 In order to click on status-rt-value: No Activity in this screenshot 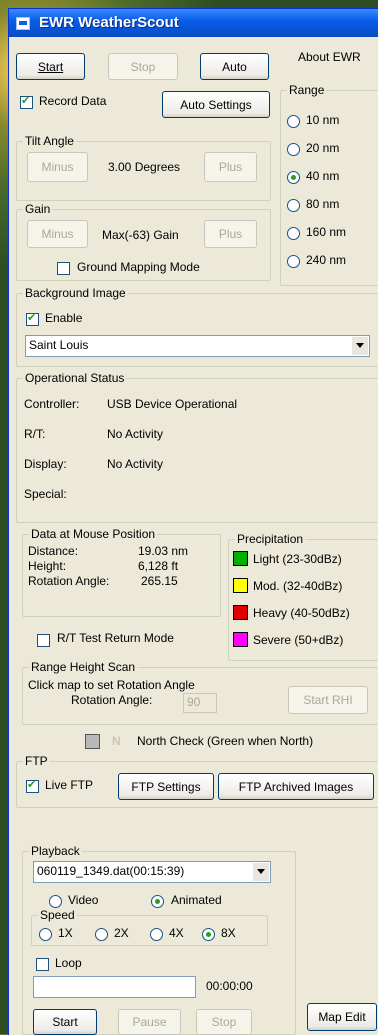, I will do `click(135, 434)`.